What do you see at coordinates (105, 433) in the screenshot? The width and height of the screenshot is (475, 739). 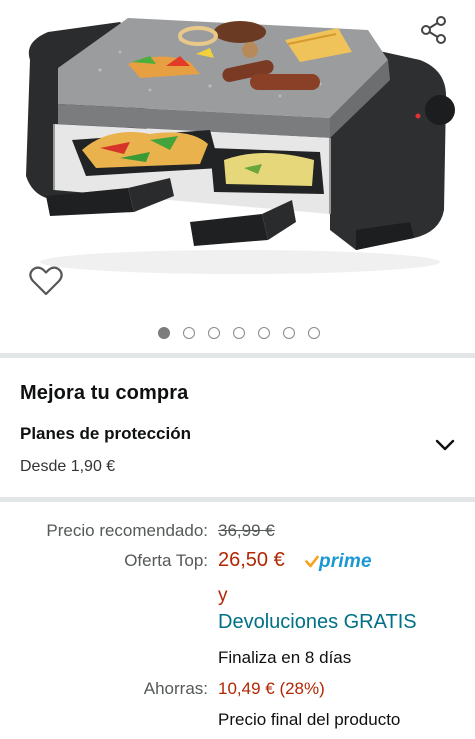 I see `protection-plan-title: Planes de protección` at bounding box center [105, 433].